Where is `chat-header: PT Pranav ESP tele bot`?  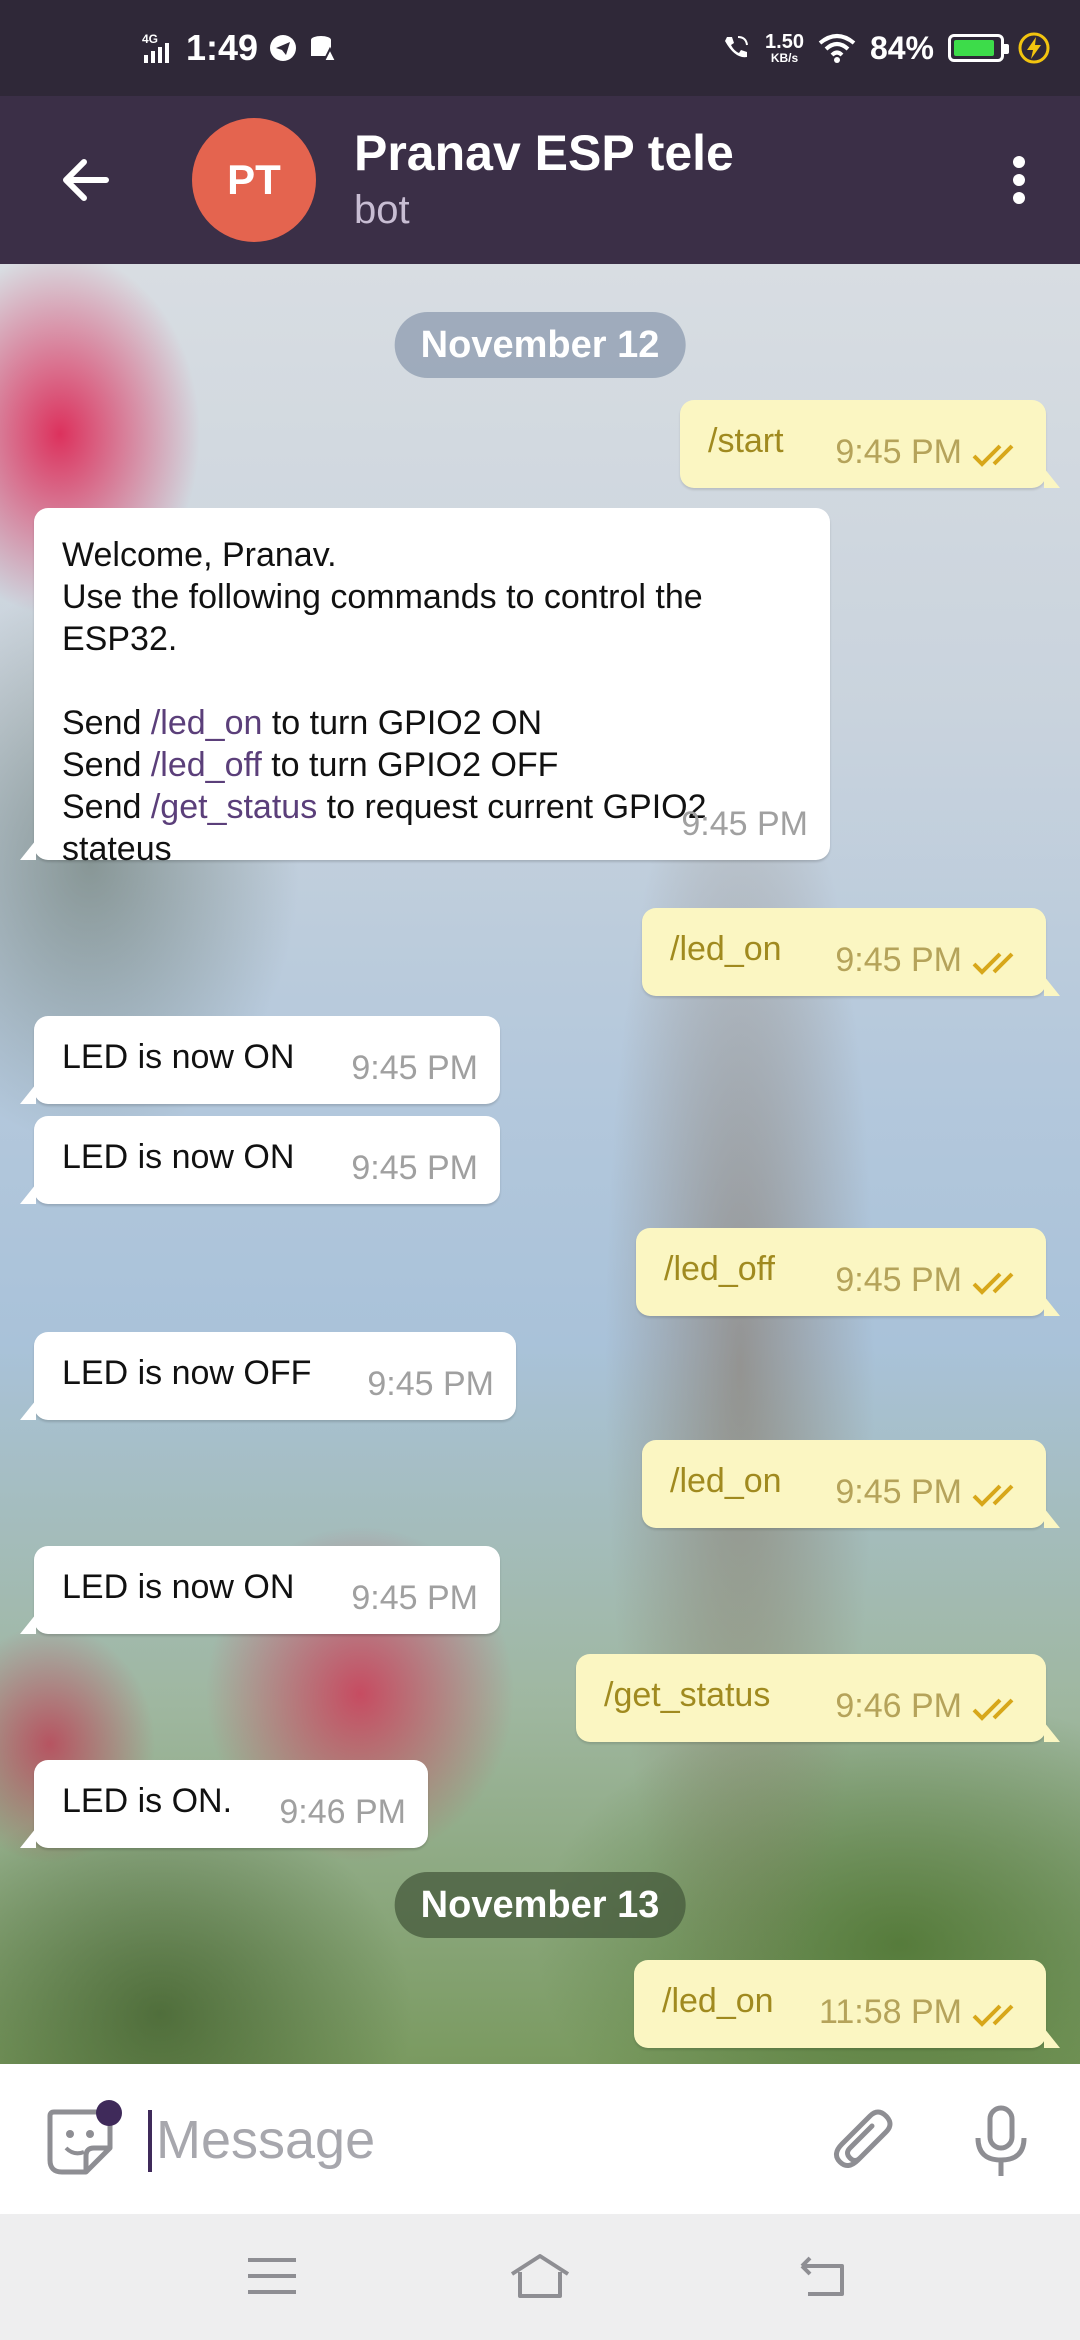 chat-header: PT Pranav ESP tele bot is located at coordinates (540, 180).